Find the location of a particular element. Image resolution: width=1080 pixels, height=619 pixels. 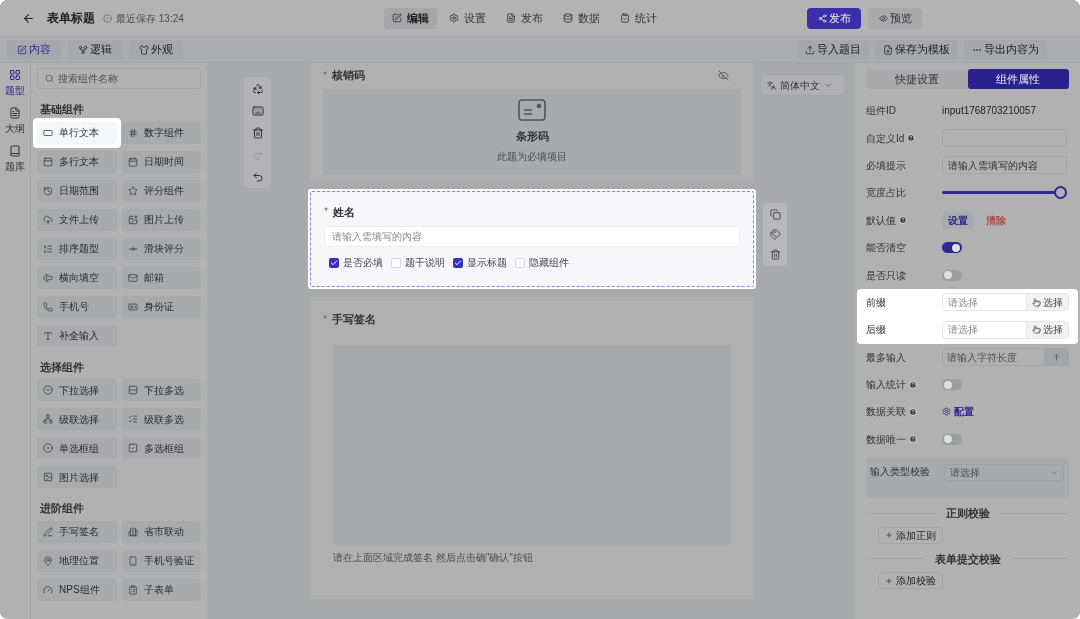

publish-button: 发布 is located at coordinates (834, 18).